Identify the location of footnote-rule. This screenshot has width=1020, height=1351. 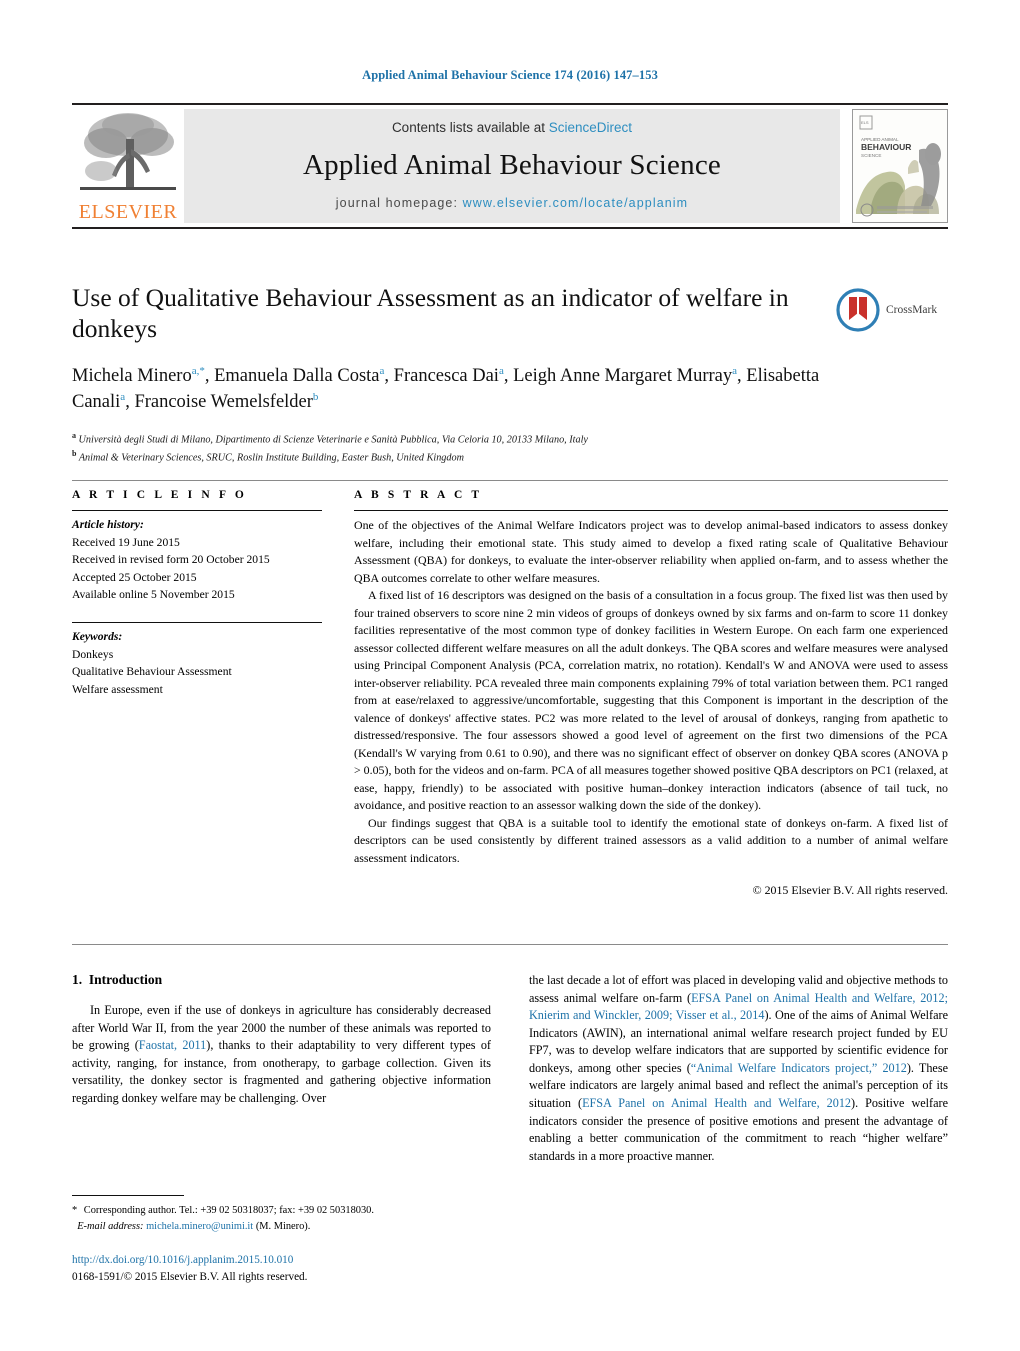
(128, 1195).